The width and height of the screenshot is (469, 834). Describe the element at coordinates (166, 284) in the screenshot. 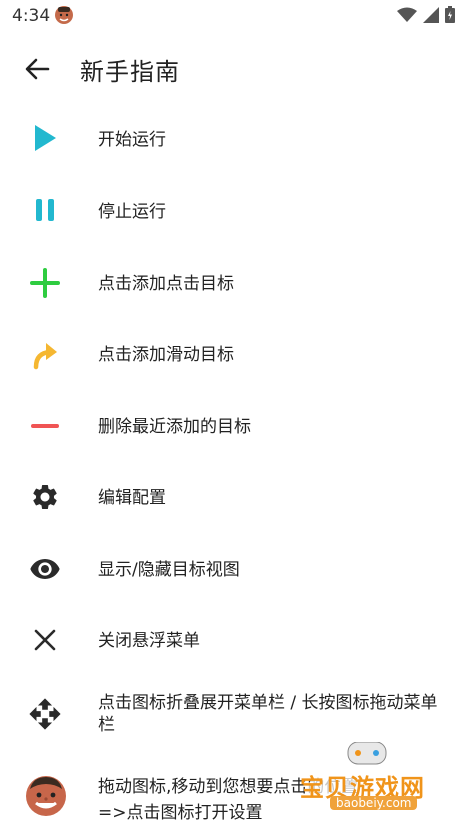

I see `list-item-label: 点击添加点击目标` at that location.